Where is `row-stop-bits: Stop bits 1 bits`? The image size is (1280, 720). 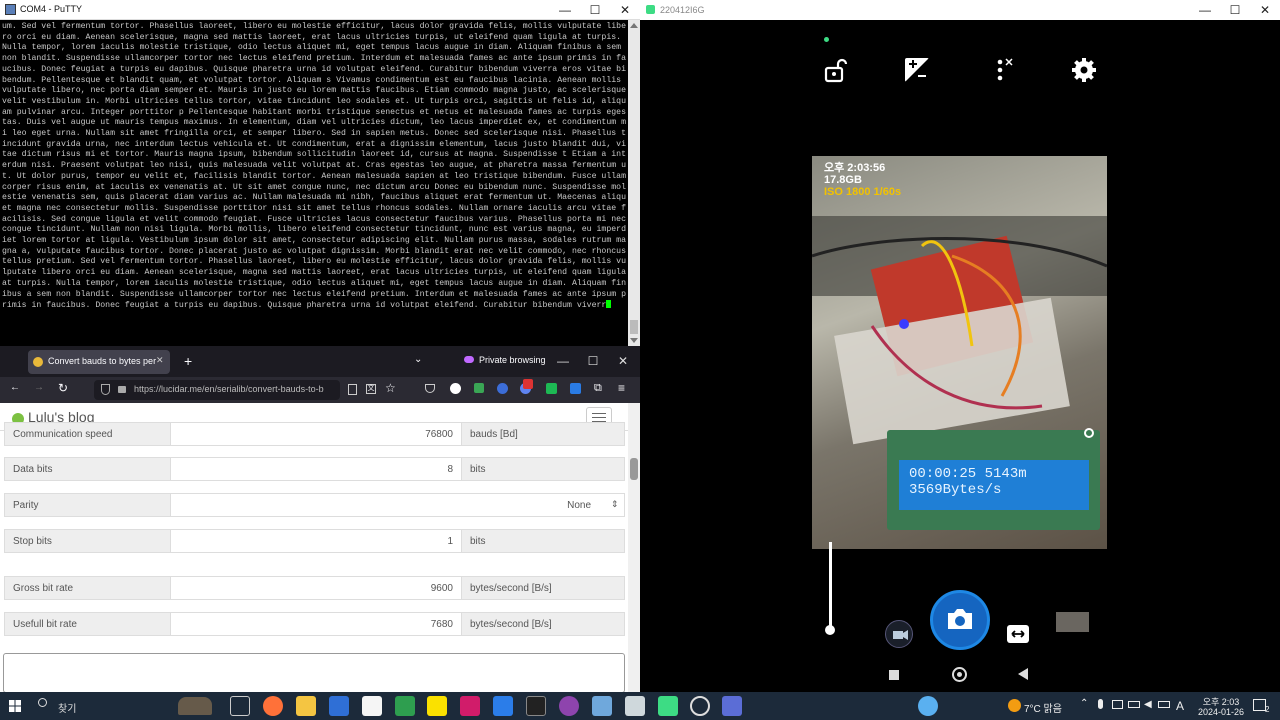
row-stop-bits: Stop bits 1 bits is located at coordinates (314, 541).